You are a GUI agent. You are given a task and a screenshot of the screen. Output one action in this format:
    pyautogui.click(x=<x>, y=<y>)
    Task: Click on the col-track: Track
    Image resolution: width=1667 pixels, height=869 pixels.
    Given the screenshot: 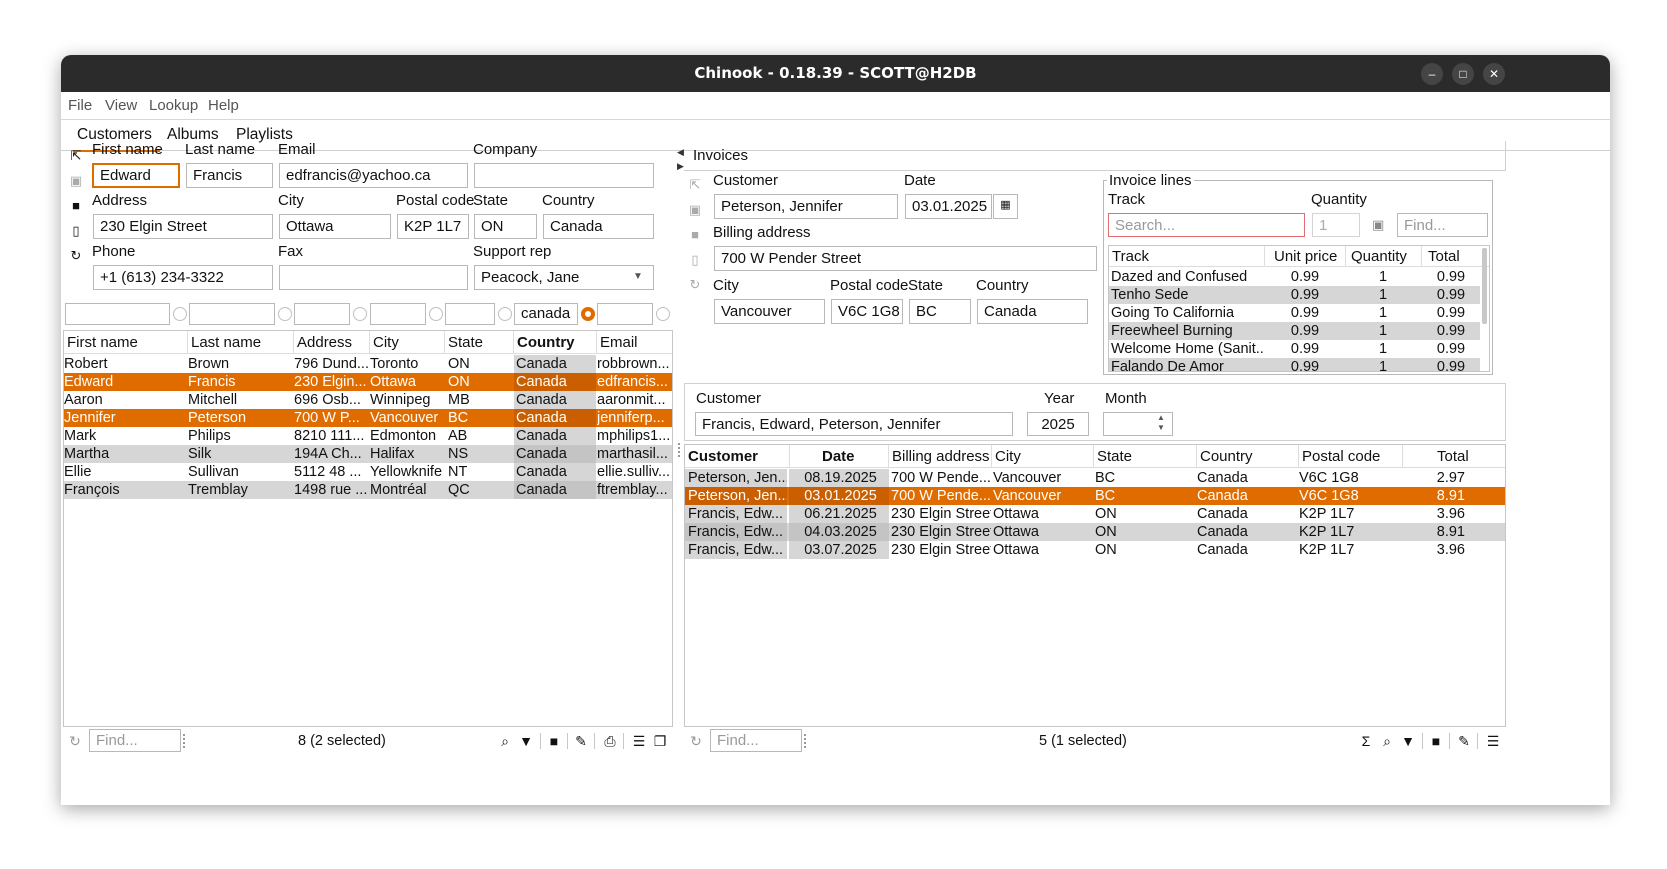 What is the action you would take?
    pyautogui.click(x=1130, y=256)
    